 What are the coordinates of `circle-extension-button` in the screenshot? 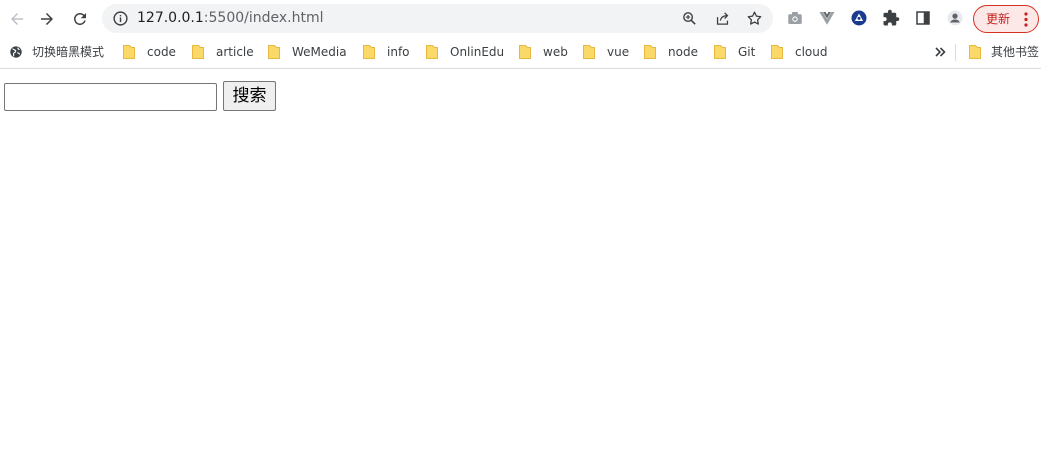 It's located at (859, 18).